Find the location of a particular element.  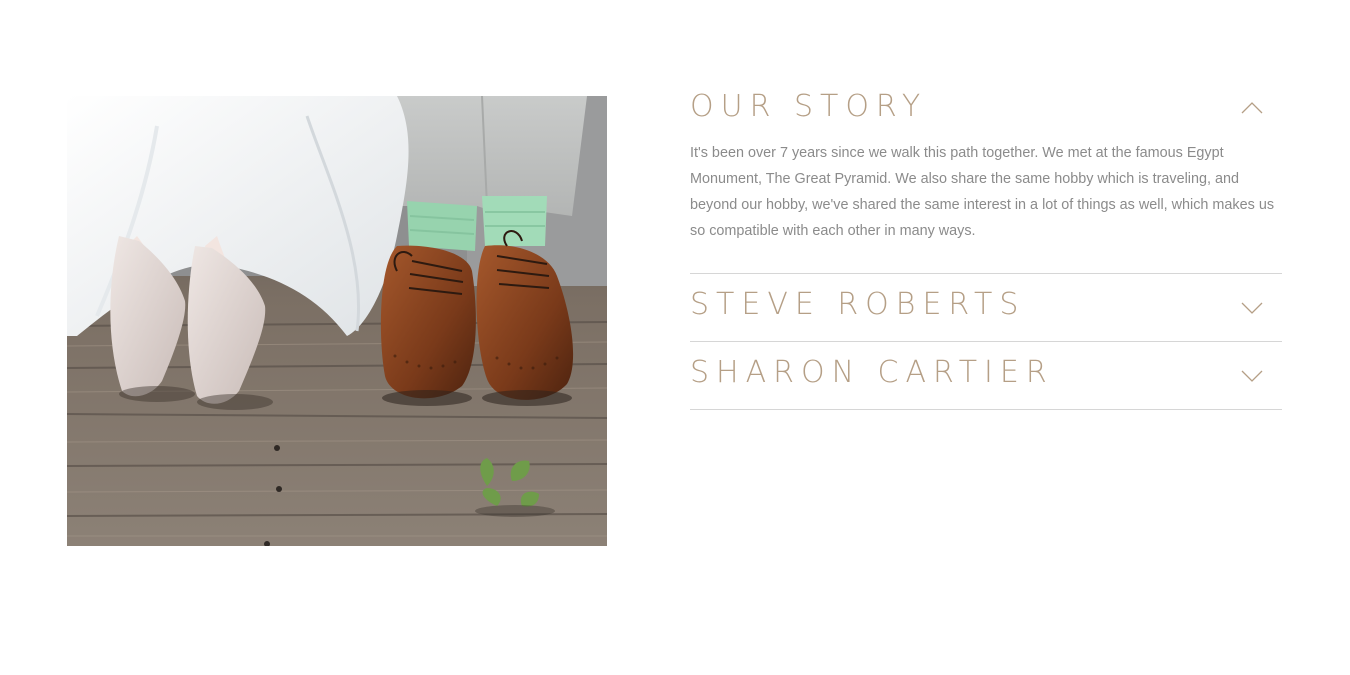

accordion-header-our-story: OUR STORY is located at coordinates (986, 108).